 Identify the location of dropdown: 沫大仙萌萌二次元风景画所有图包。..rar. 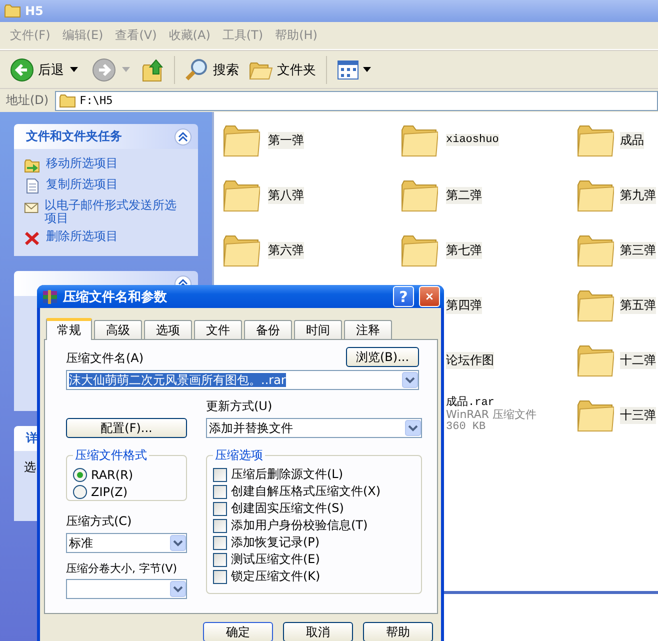
(242, 380).